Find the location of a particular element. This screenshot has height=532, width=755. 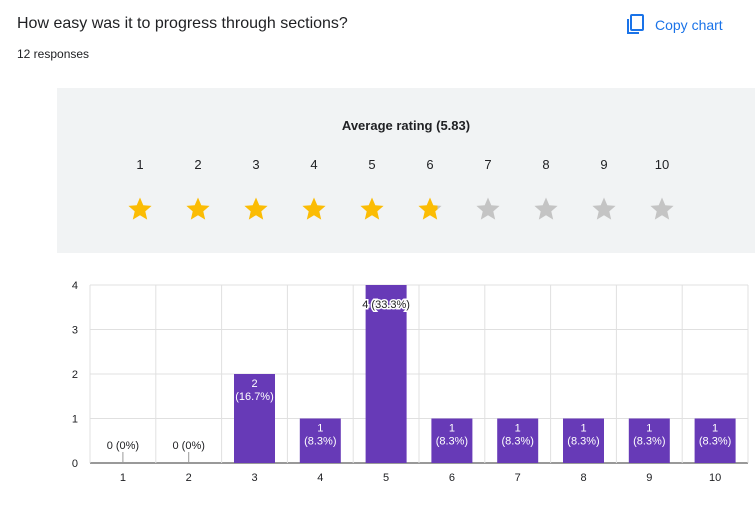

star-scale-label: 3 is located at coordinates (256, 164).